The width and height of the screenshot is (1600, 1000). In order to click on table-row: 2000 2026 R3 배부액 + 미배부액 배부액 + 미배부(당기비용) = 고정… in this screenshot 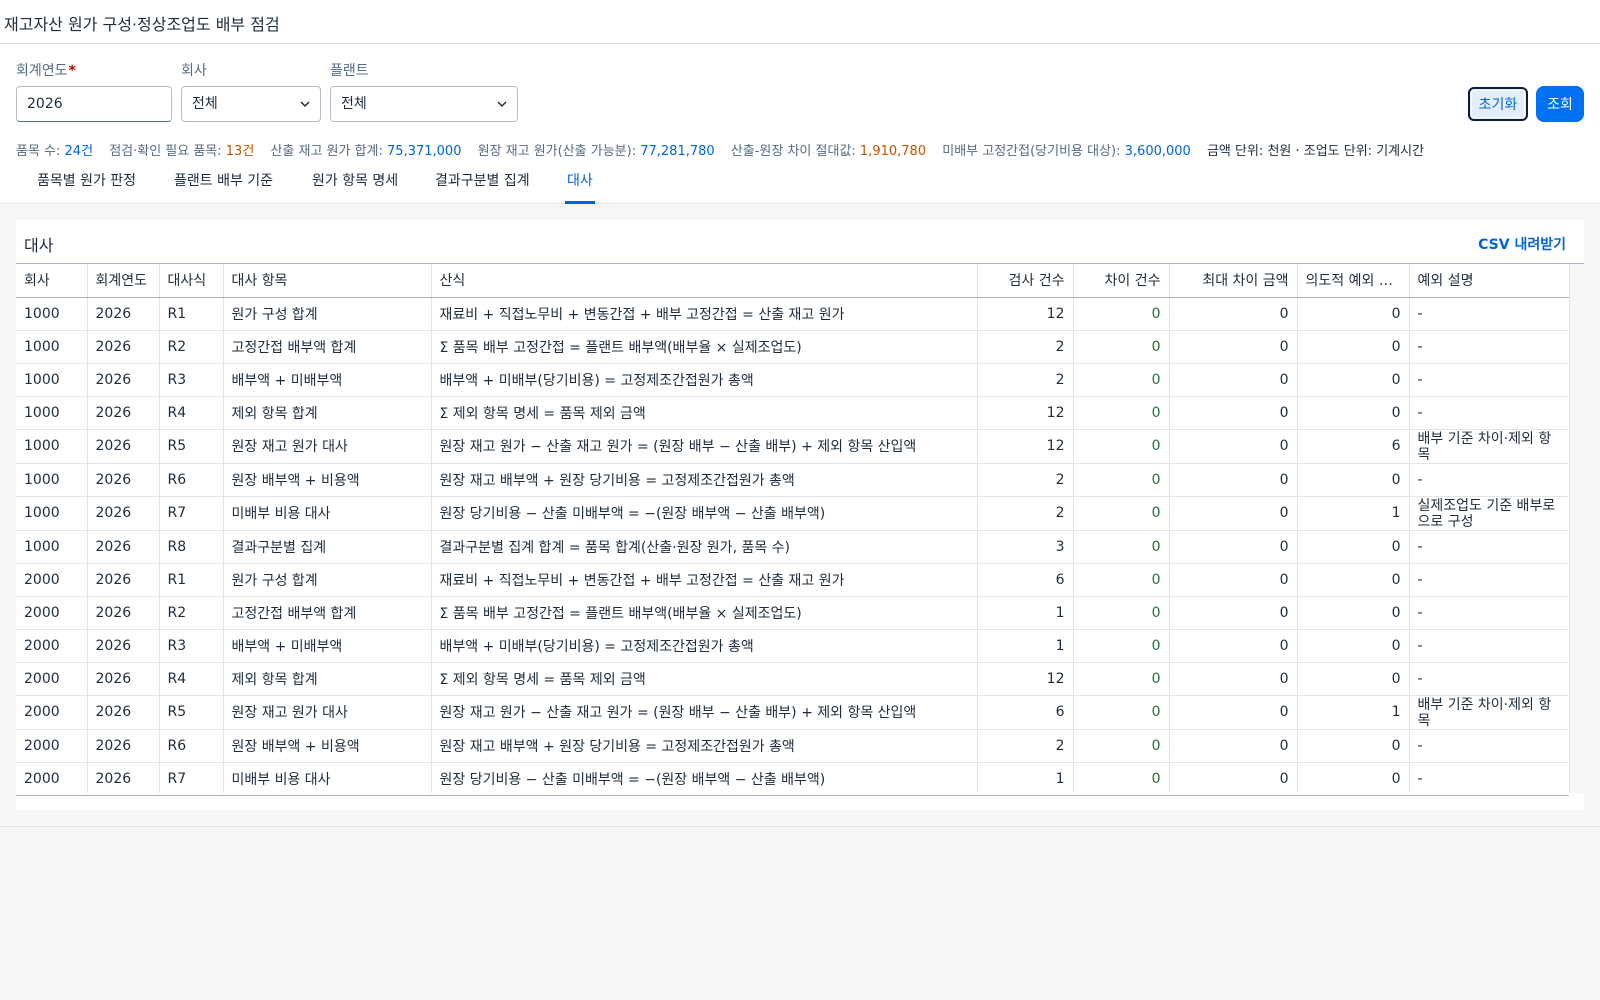, I will do `click(793, 646)`.